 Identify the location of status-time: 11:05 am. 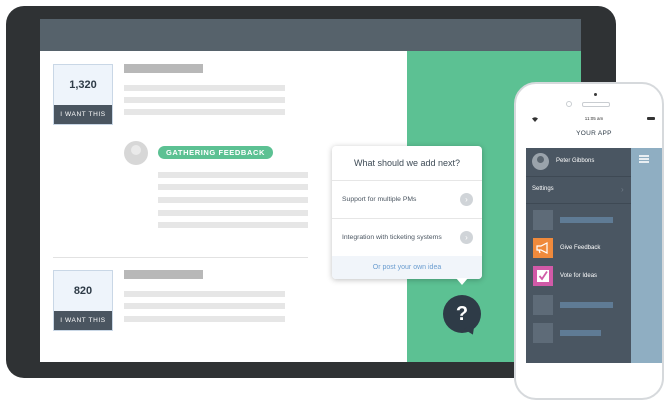
(594, 118).